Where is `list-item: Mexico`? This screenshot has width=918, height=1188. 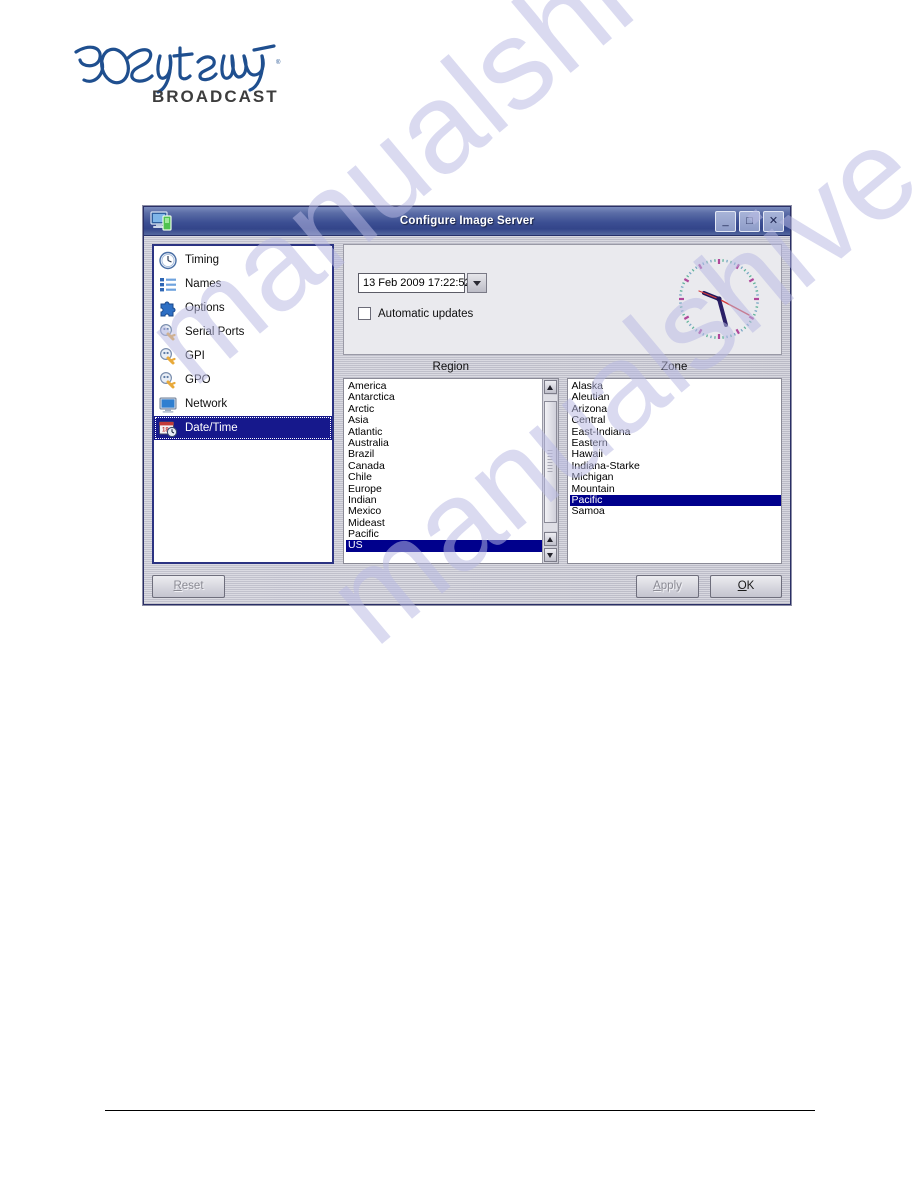 list-item: Mexico is located at coordinates (444, 511).